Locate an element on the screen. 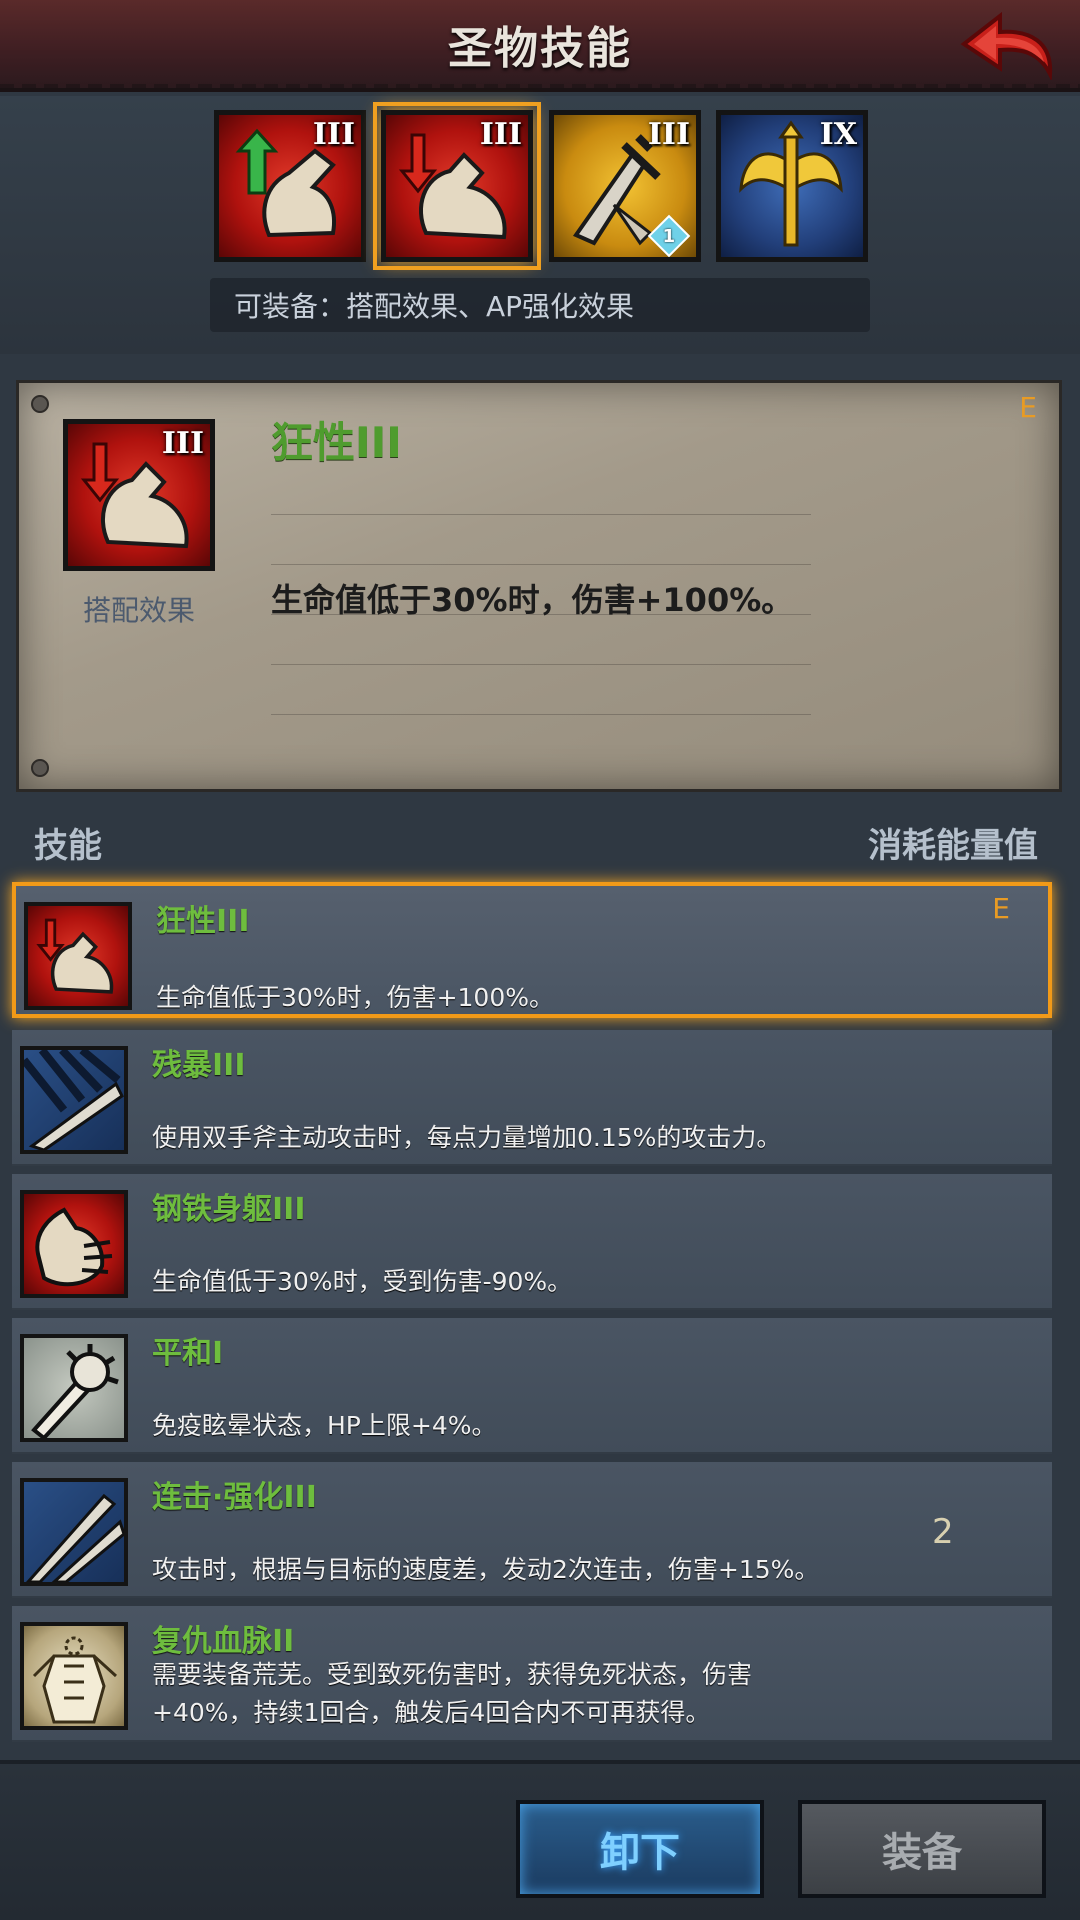 The image size is (1080, 1920). detail-grade: E is located at coordinates (1028, 407).